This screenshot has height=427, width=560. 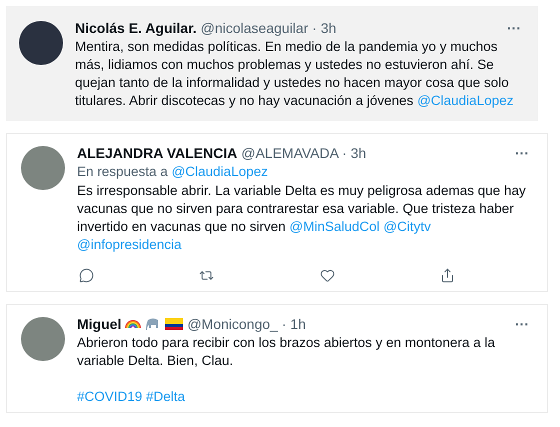 I want to click on tweet-text: Mentira, son medidas políticas. En medio de la pandemia yo y muchos más, lidiamos con muchos problemas y ustedes no estuvieron ahí. Se quejan tanto de la informalidad y ustedes no hacen mayor cosa que solo titulares. Abrir discotecas y no hay vacunación a jóvenes @ClaudiaLopez, so click(x=294, y=74).